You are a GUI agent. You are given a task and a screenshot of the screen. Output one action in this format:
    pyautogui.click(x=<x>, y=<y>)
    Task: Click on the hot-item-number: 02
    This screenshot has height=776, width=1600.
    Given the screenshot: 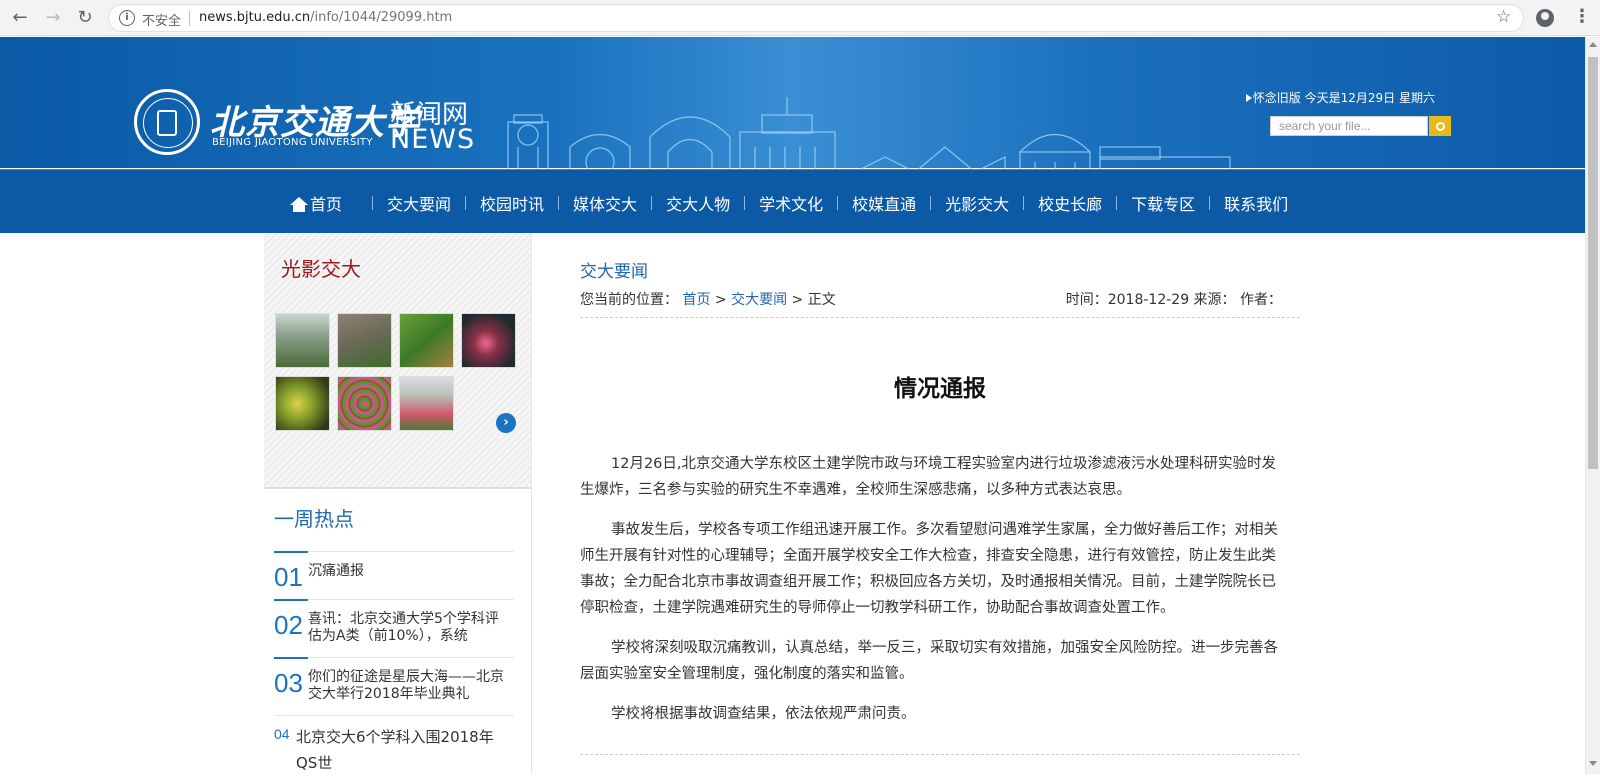 What is the action you would take?
    pyautogui.click(x=288, y=625)
    